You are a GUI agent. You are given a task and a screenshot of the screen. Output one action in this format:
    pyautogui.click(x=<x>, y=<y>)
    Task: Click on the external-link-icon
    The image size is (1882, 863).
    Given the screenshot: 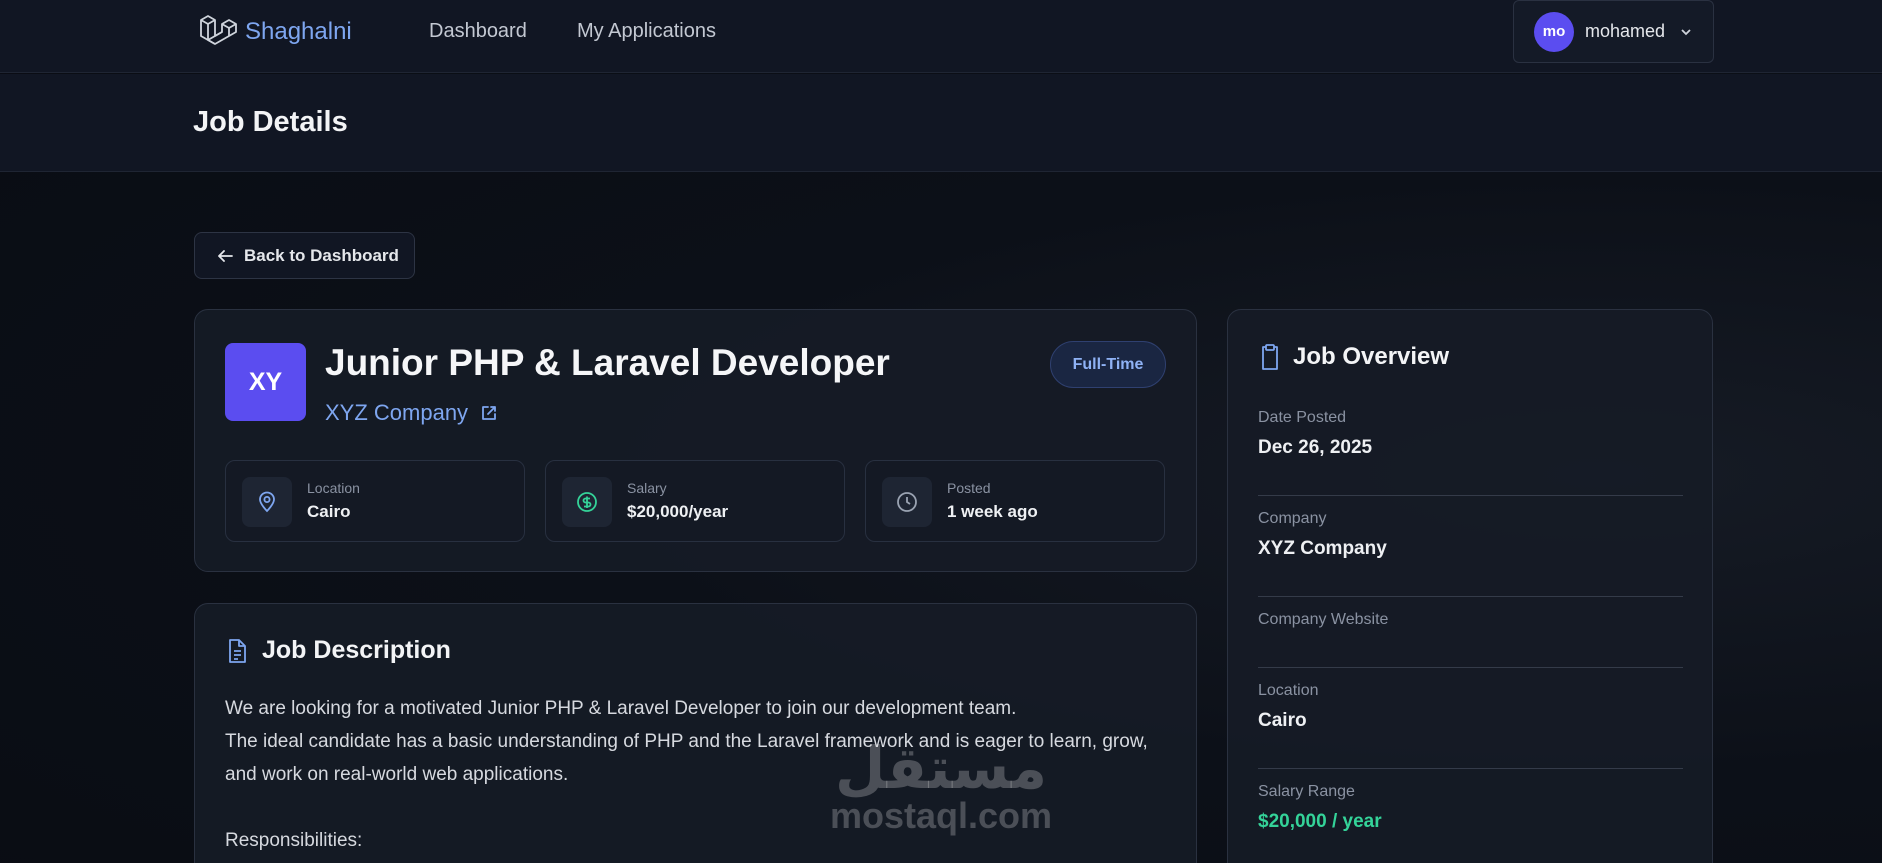 What is the action you would take?
    pyautogui.click(x=489, y=413)
    